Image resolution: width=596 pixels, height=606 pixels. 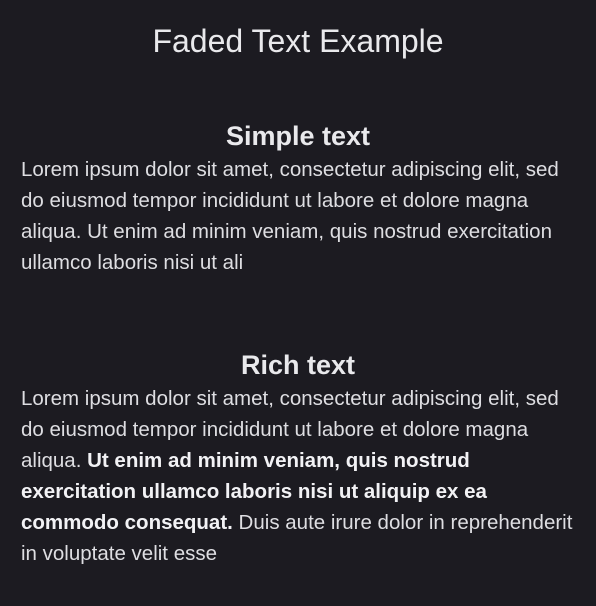 I want to click on rich-text-title: Rich text, so click(x=298, y=365).